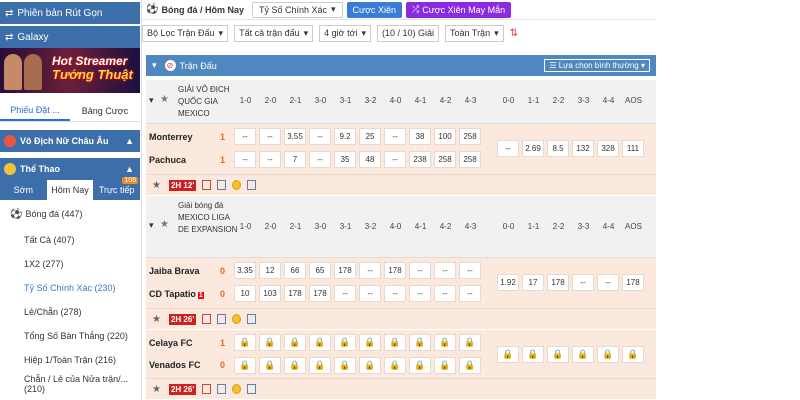  Describe the element at coordinates (533, 148) in the screenshot. I see `odds-cell: 2.69` at that location.